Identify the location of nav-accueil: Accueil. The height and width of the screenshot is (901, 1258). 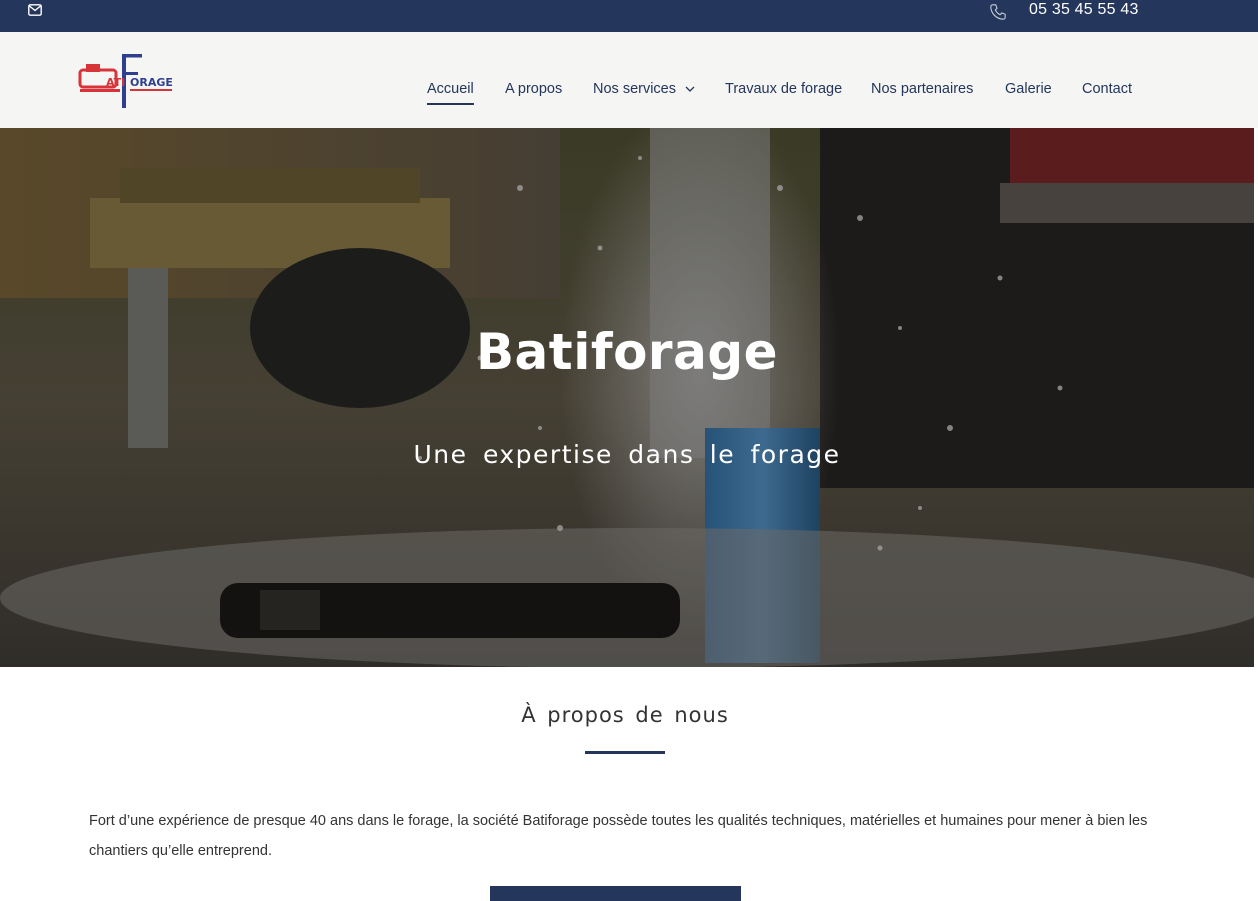
(450, 93).